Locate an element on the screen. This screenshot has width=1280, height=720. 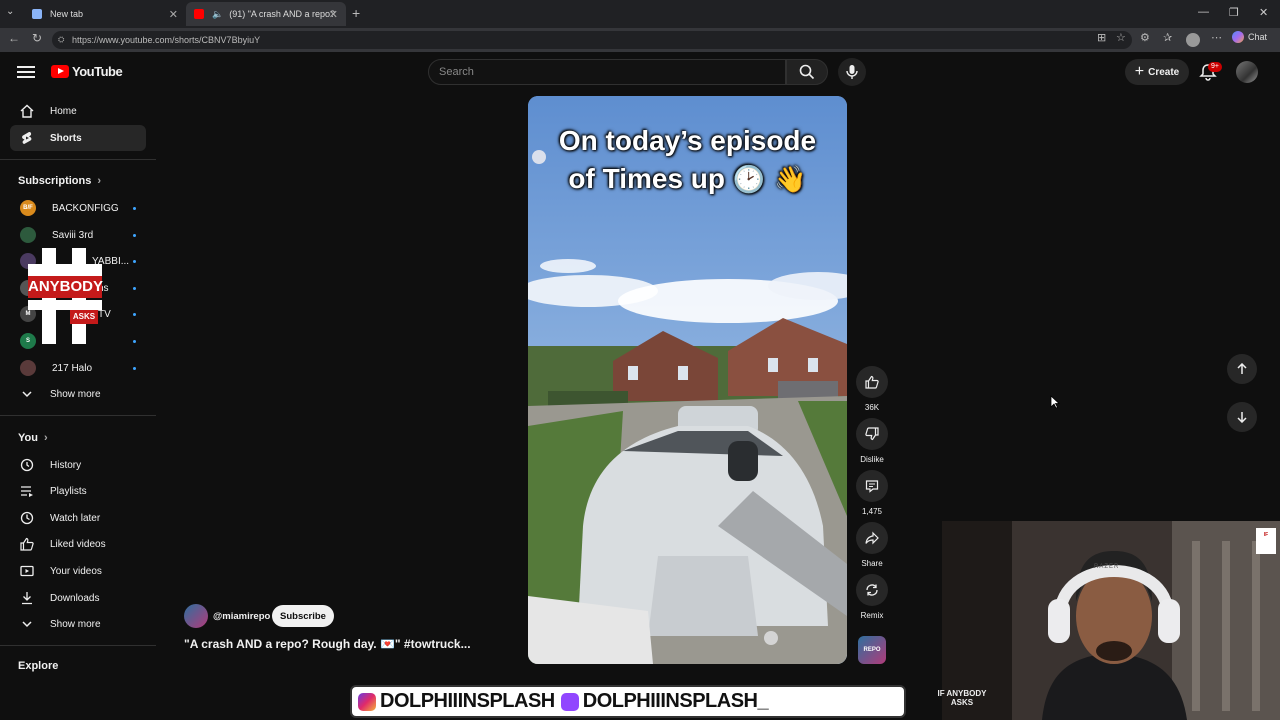
tab-youtube-short: 🔈 (91) "A crash AND a repo? Ro ✕ is located at coordinates (266, 14).